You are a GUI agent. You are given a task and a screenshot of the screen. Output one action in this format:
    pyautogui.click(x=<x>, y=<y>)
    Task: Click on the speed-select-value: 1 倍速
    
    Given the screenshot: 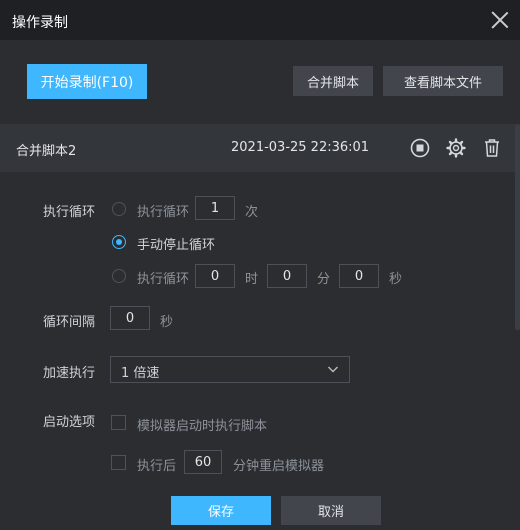 What is the action you would take?
    pyautogui.click(x=140, y=373)
    